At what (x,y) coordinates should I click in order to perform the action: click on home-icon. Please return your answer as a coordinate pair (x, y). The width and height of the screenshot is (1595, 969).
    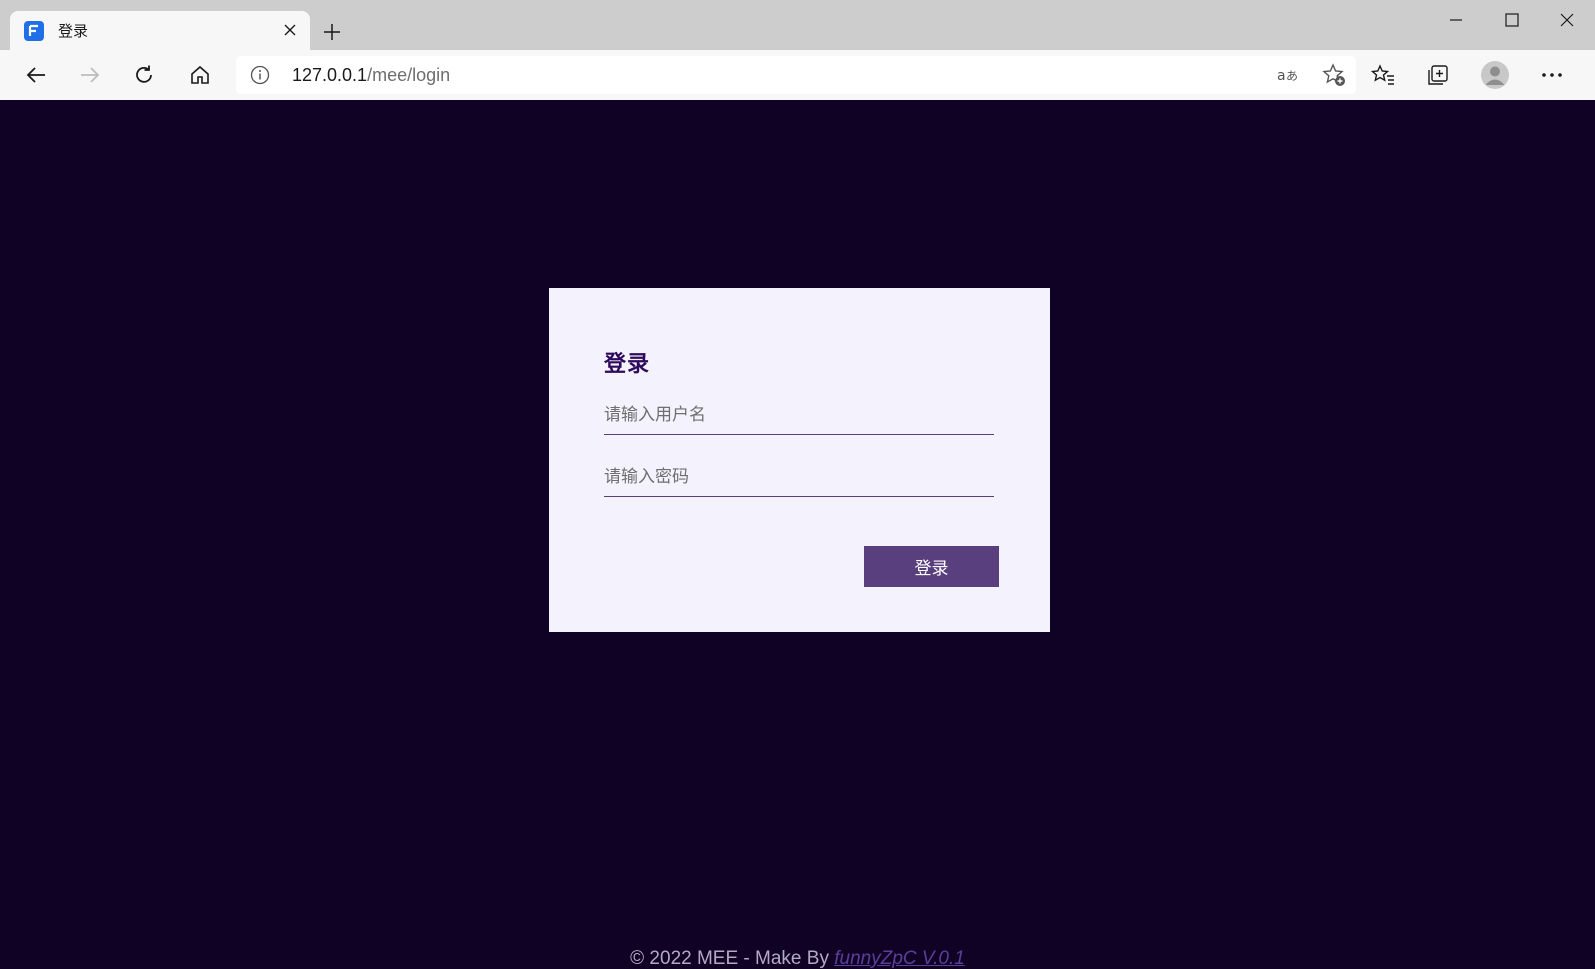
    Looking at the image, I should click on (200, 75).